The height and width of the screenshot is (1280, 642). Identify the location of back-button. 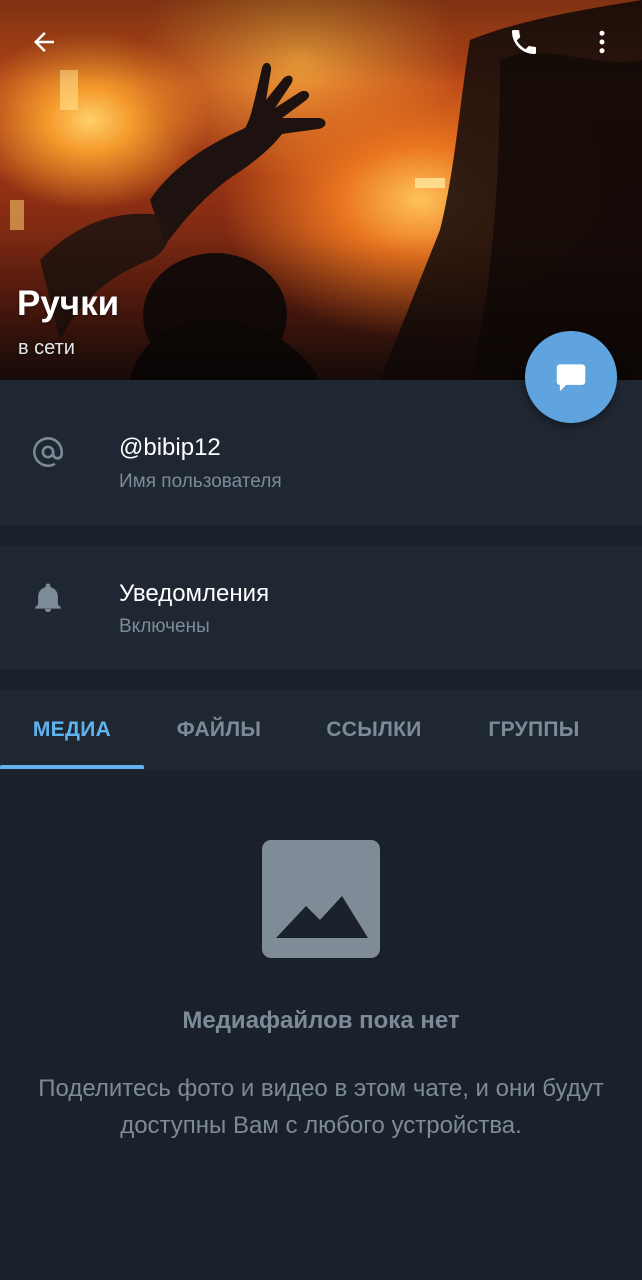
(44, 42).